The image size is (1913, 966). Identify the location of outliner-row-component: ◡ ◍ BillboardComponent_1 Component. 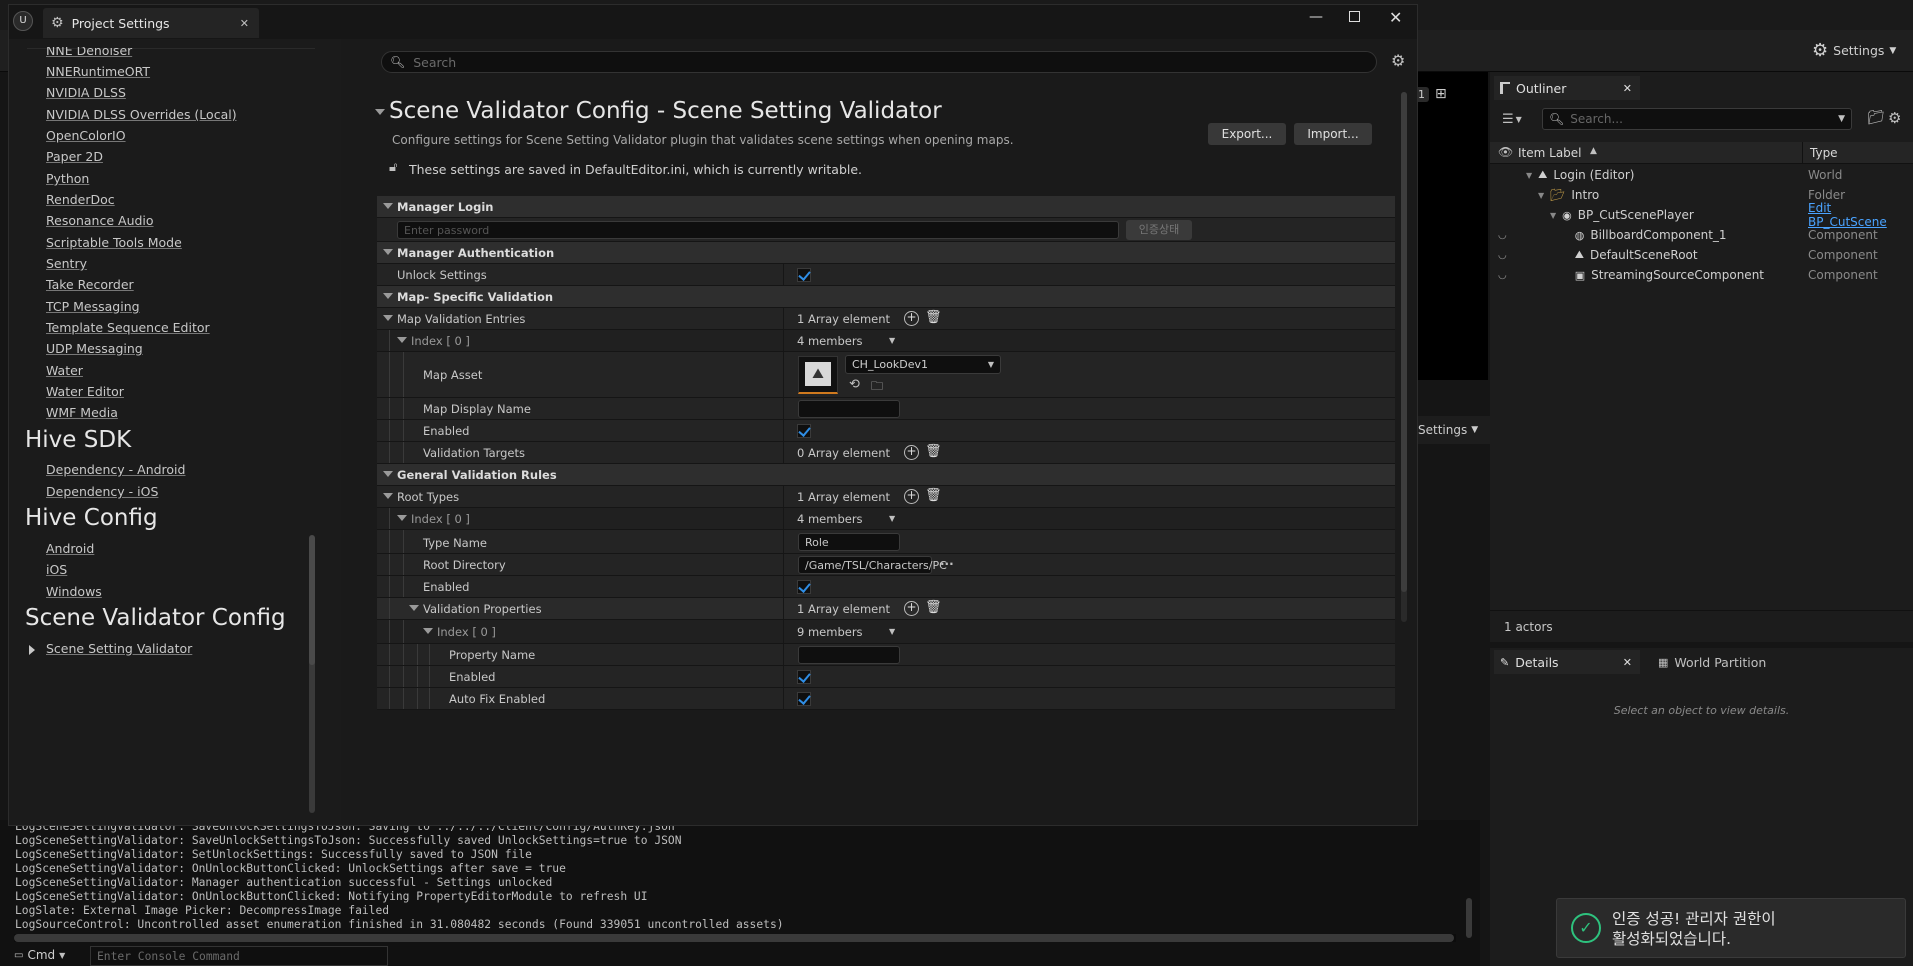
(1701, 235).